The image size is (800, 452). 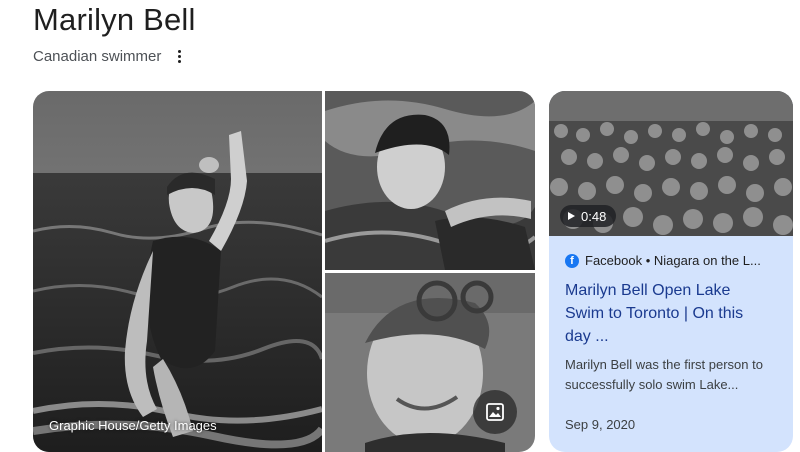 I want to click on gallery-image-bottom-right, so click(x=430, y=362).